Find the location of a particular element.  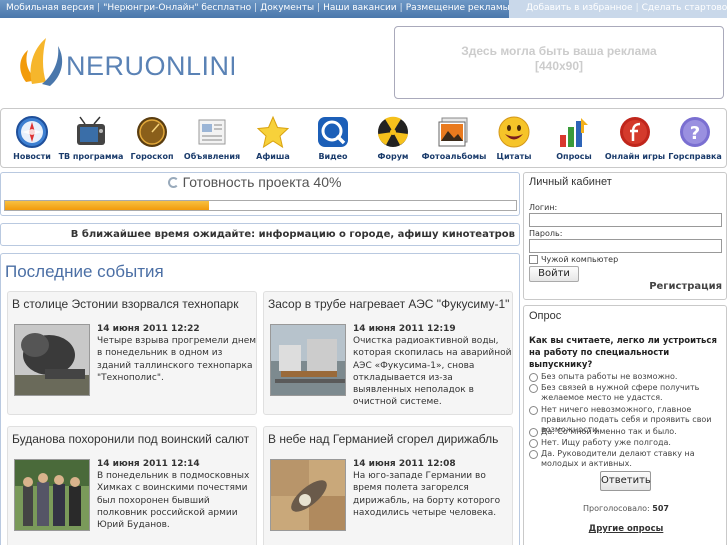

poll-option: Нет. Ищу работу уже полгода. is located at coordinates (627, 443).